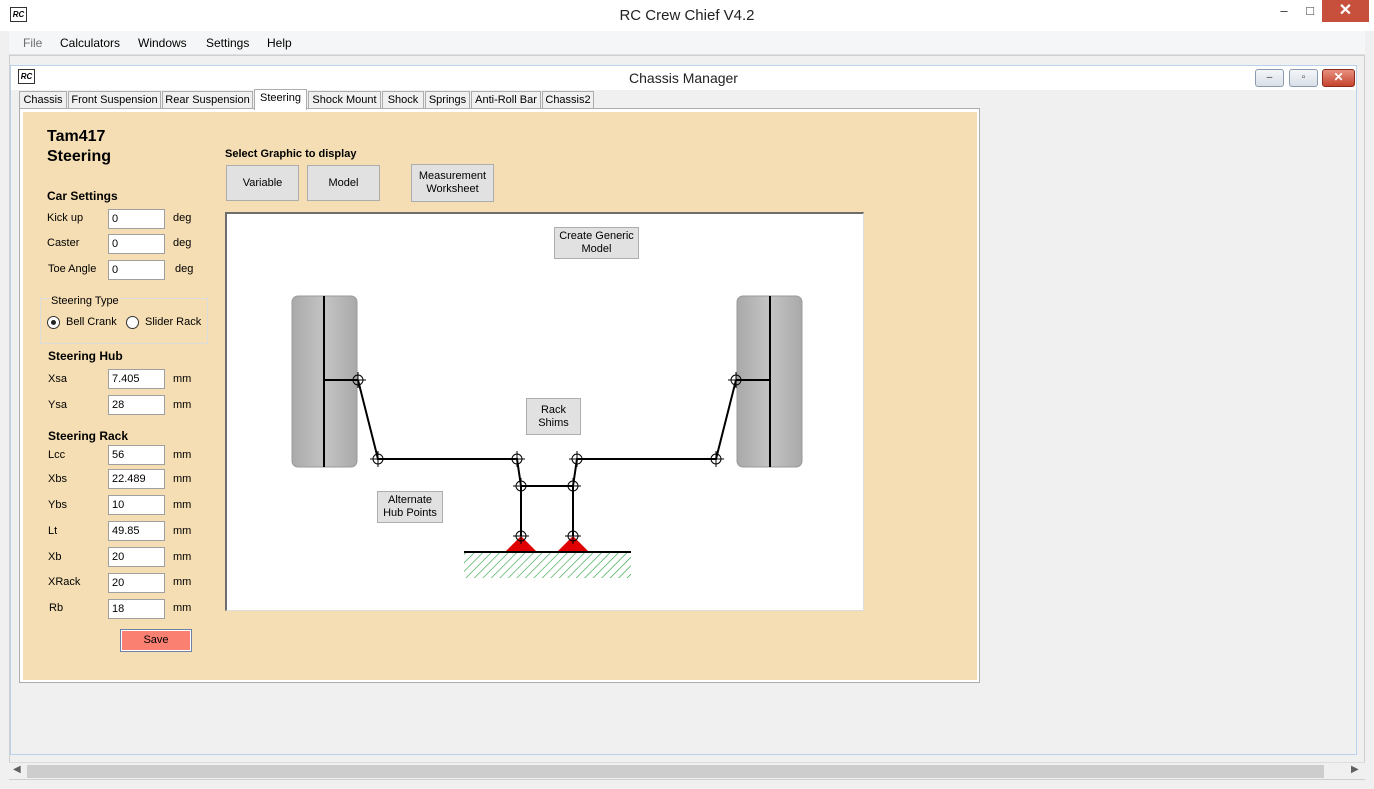 This screenshot has width=1374, height=789. What do you see at coordinates (547, 540) in the screenshot?
I see `bell-crank-mounts` at bounding box center [547, 540].